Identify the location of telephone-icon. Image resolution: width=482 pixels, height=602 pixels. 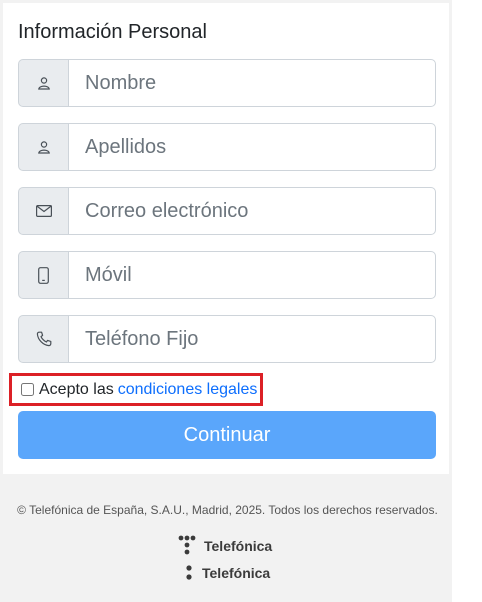
(43, 339).